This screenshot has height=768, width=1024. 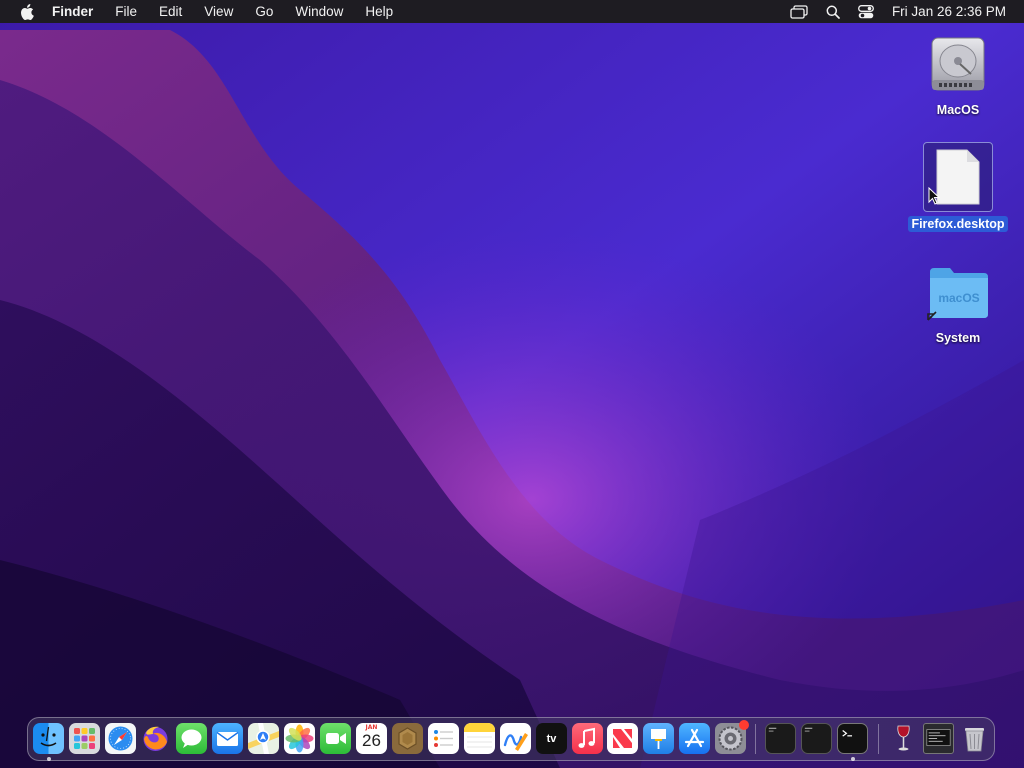 What do you see at coordinates (865, 11) in the screenshot?
I see `control-center-icon` at bounding box center [865, 11].